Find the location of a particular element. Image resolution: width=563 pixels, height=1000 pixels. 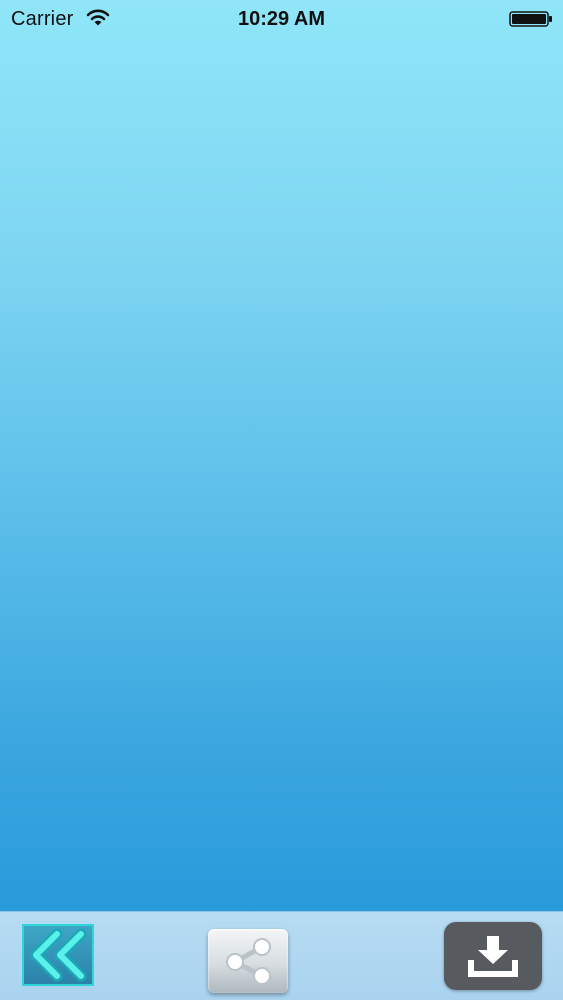

status-time: 10:29 AM is located at coordinates (281, 19).